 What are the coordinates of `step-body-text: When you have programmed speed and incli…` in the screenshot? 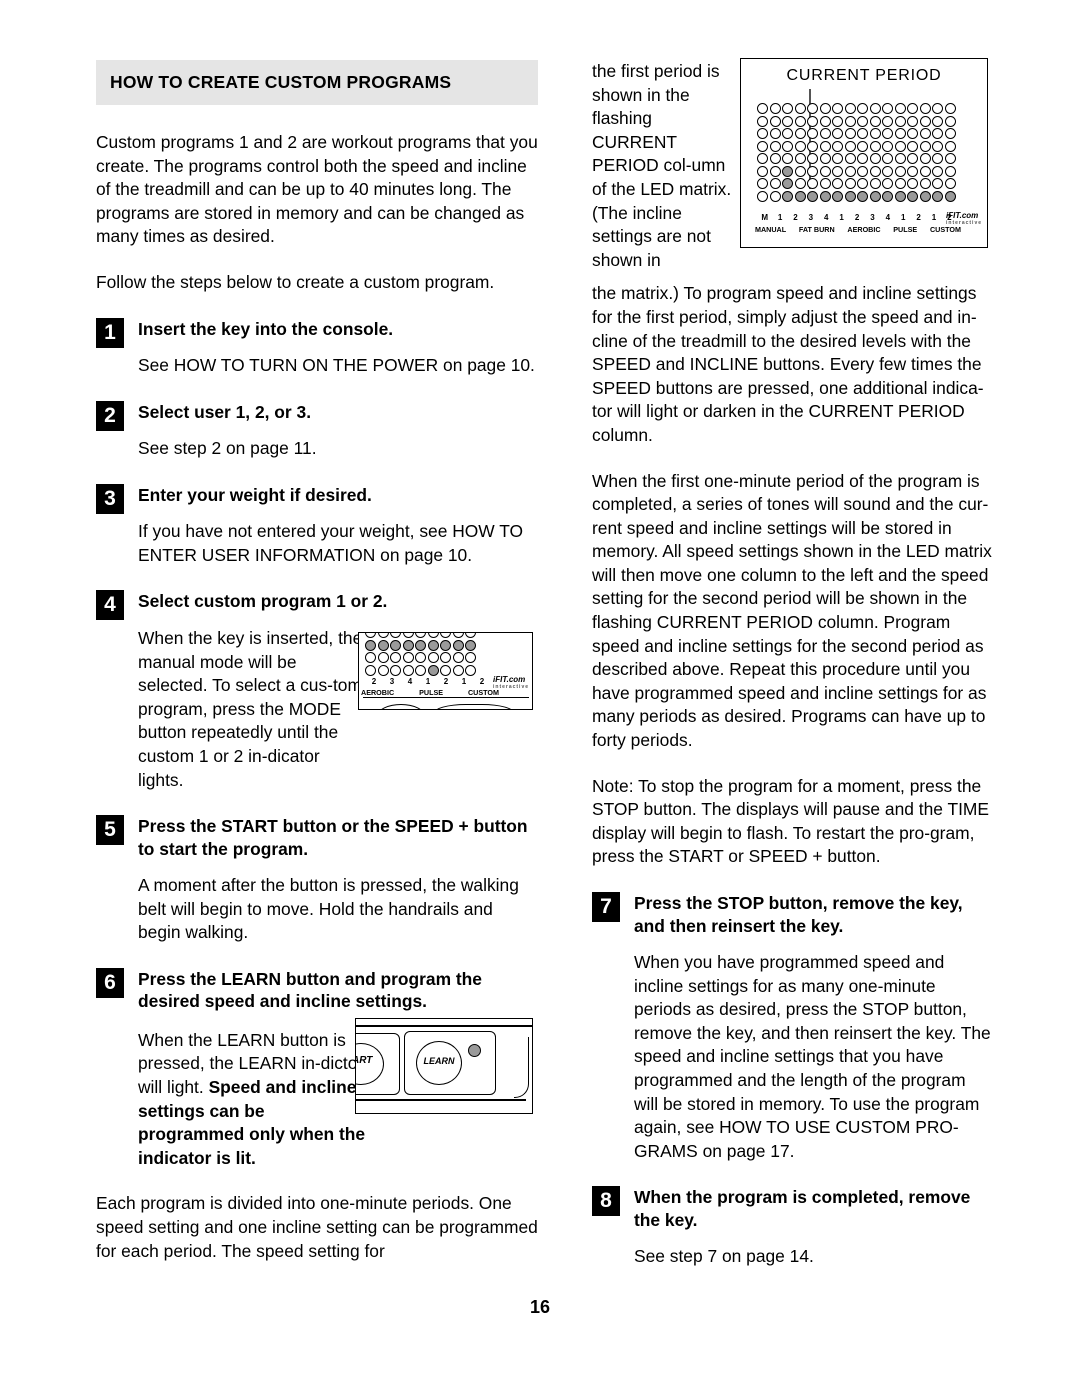 It's located at (812, 1056).